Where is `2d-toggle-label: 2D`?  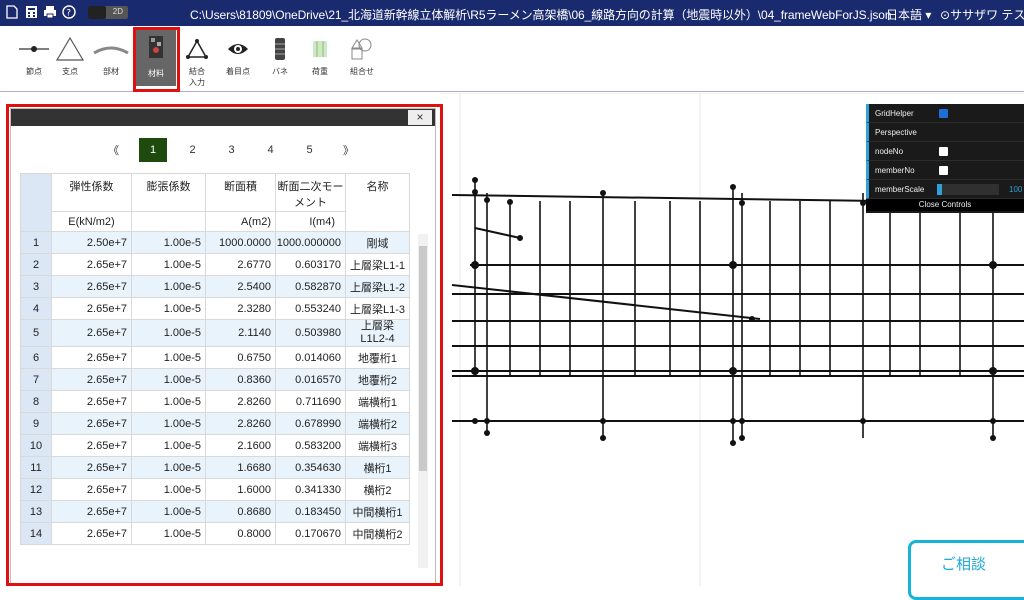 2d-toggle-label: 2D is located at coordinates (117, 11).